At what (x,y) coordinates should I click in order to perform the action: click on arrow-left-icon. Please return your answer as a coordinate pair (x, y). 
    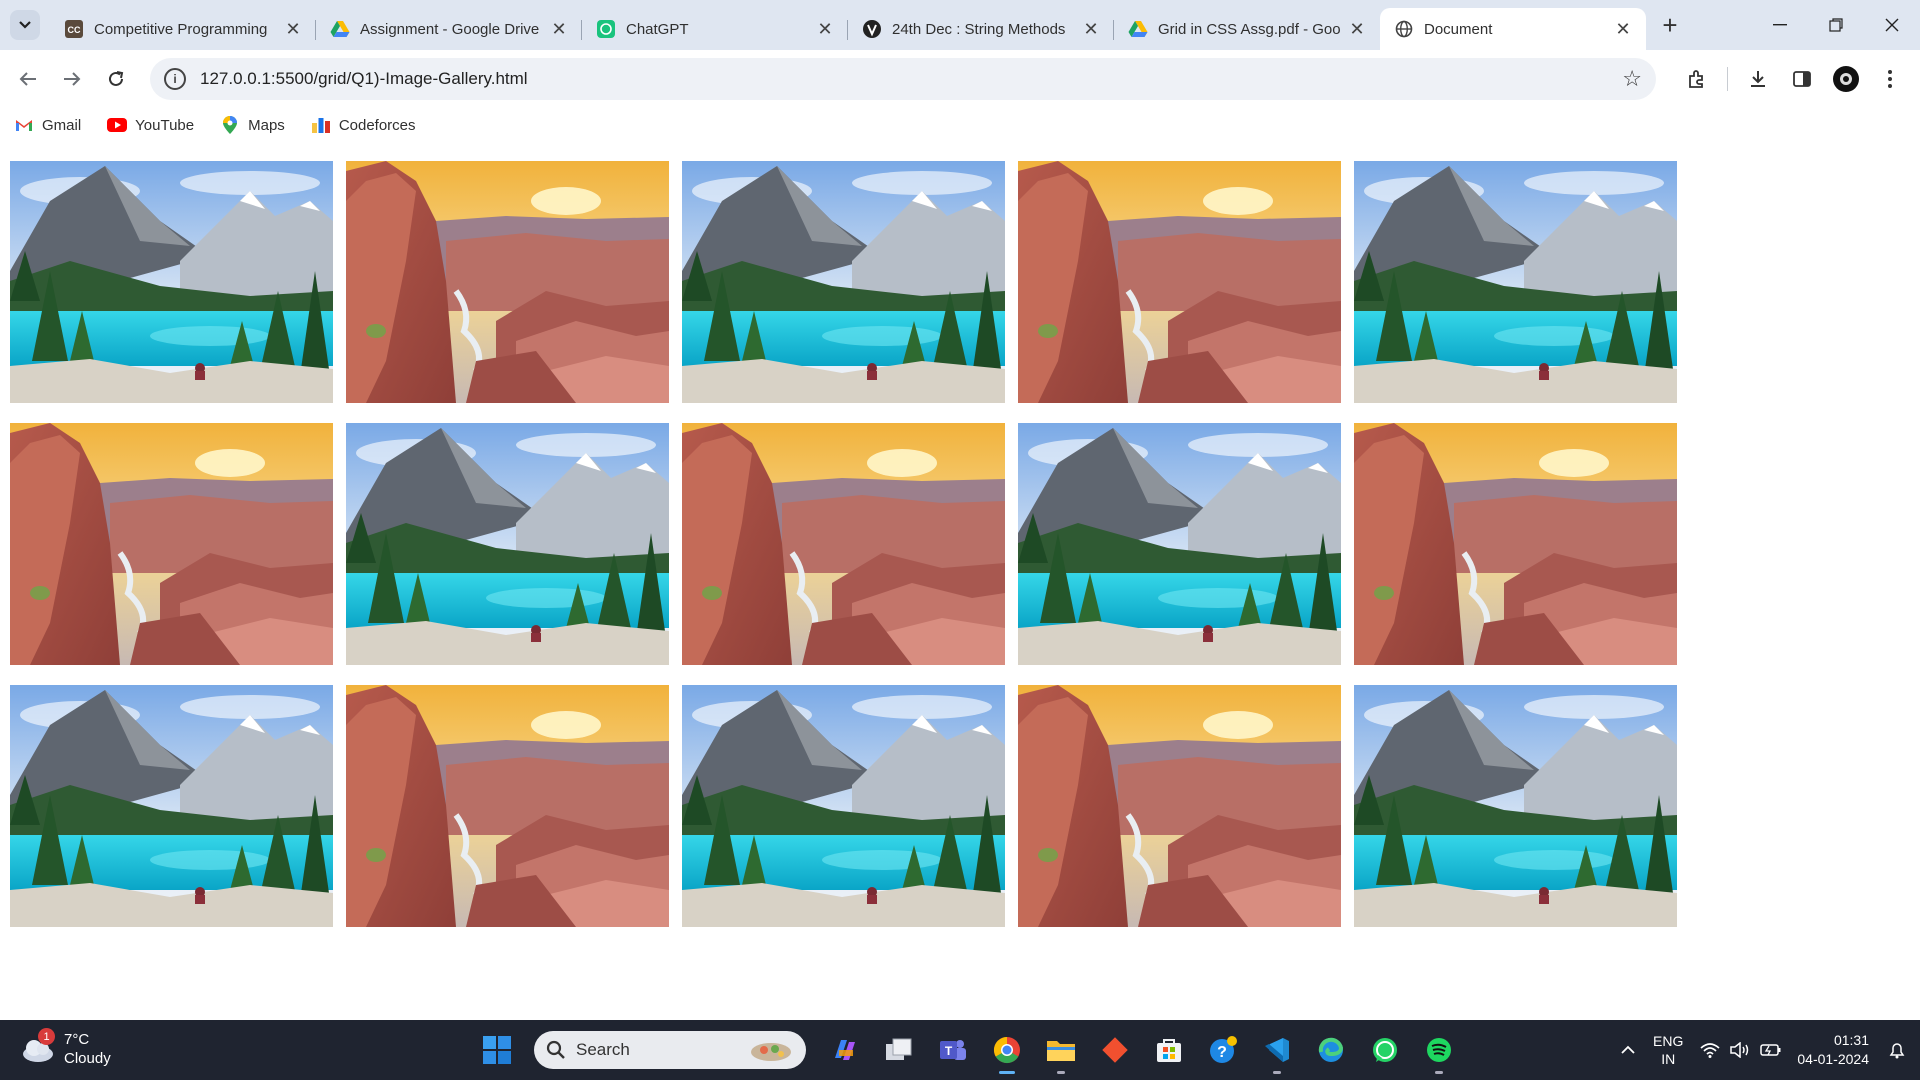
    Looking at the image, I should click on (27, 79).